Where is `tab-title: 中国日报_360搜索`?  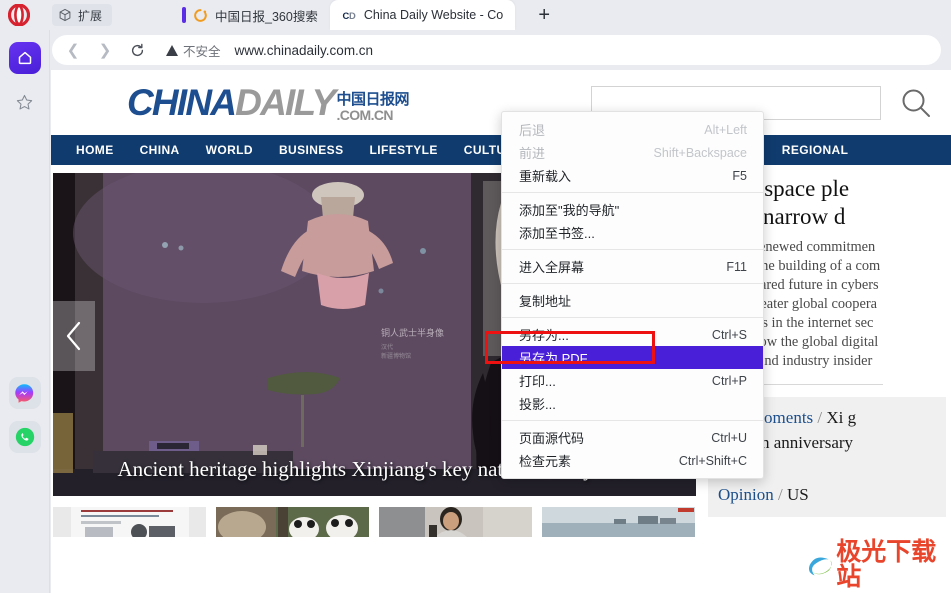
tab-title: 中国日报_360搜索 is located at coordinates (266, 16).